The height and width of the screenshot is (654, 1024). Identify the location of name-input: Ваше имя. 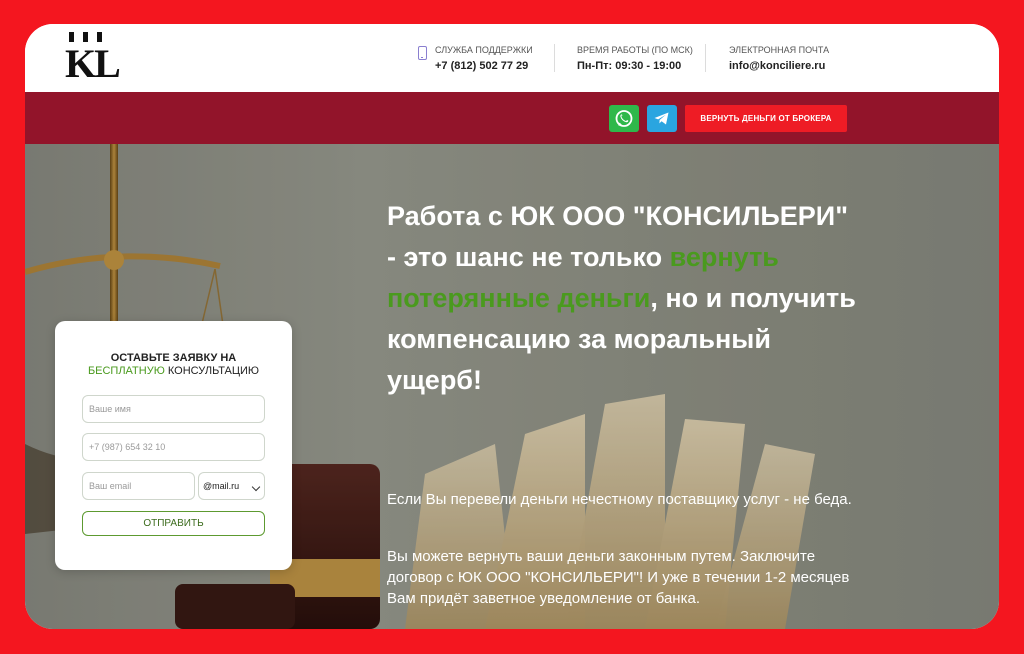
(173, 409).